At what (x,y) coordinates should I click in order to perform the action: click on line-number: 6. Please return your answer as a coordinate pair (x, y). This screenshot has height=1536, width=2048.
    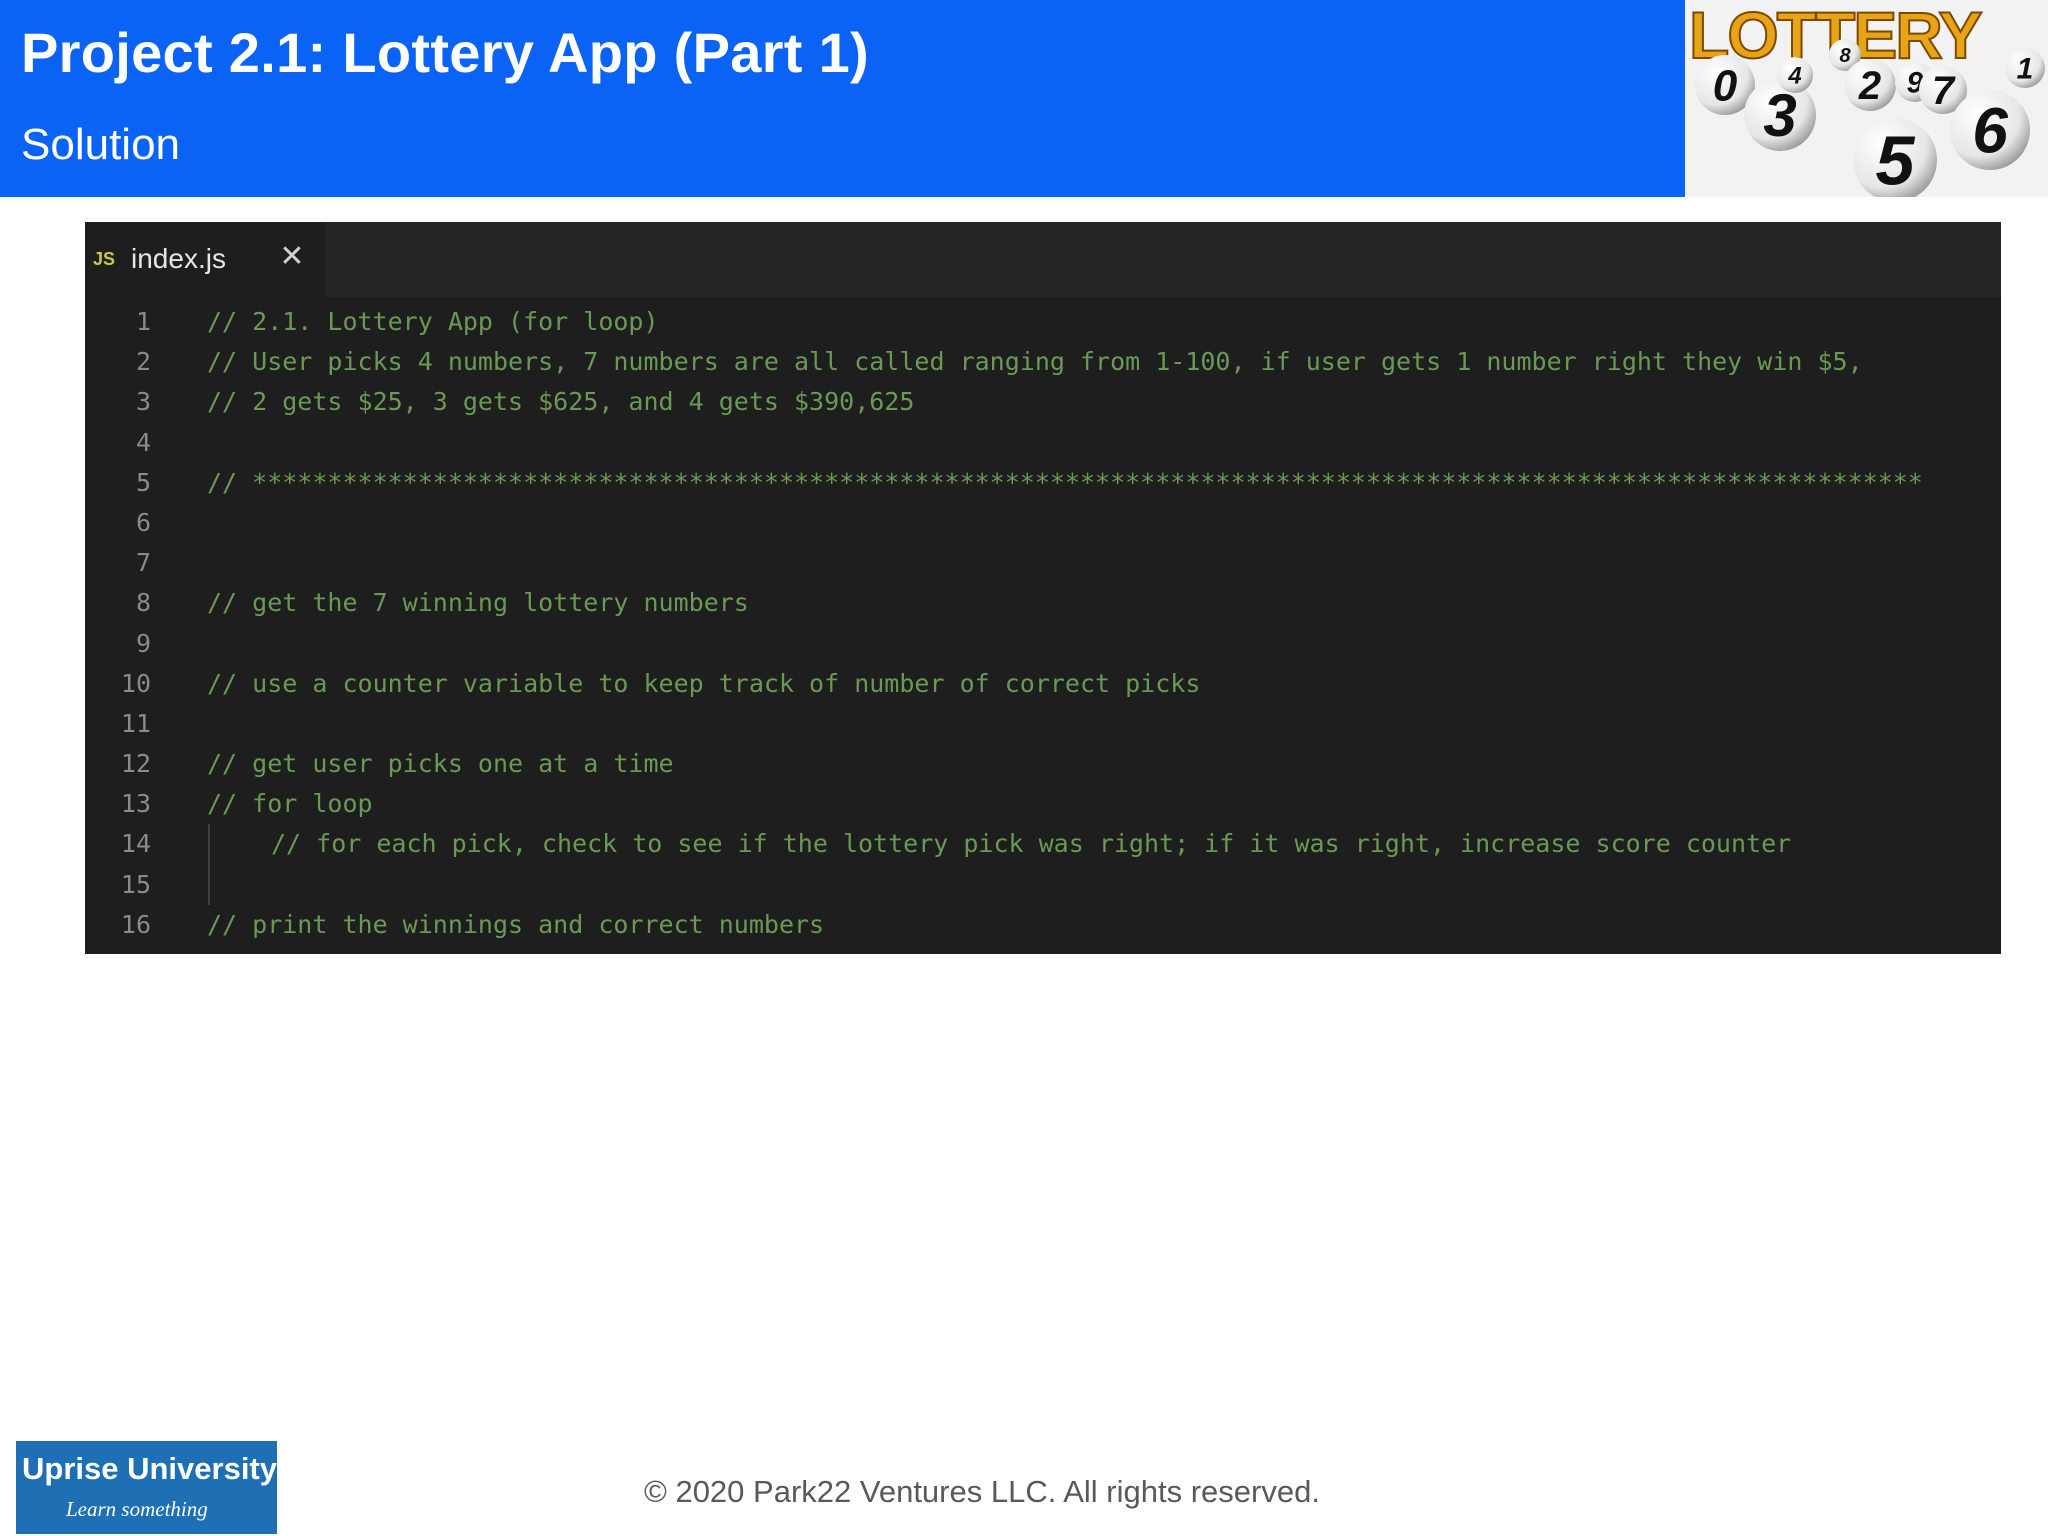
    Looking at the image, I should click on (143, 522).